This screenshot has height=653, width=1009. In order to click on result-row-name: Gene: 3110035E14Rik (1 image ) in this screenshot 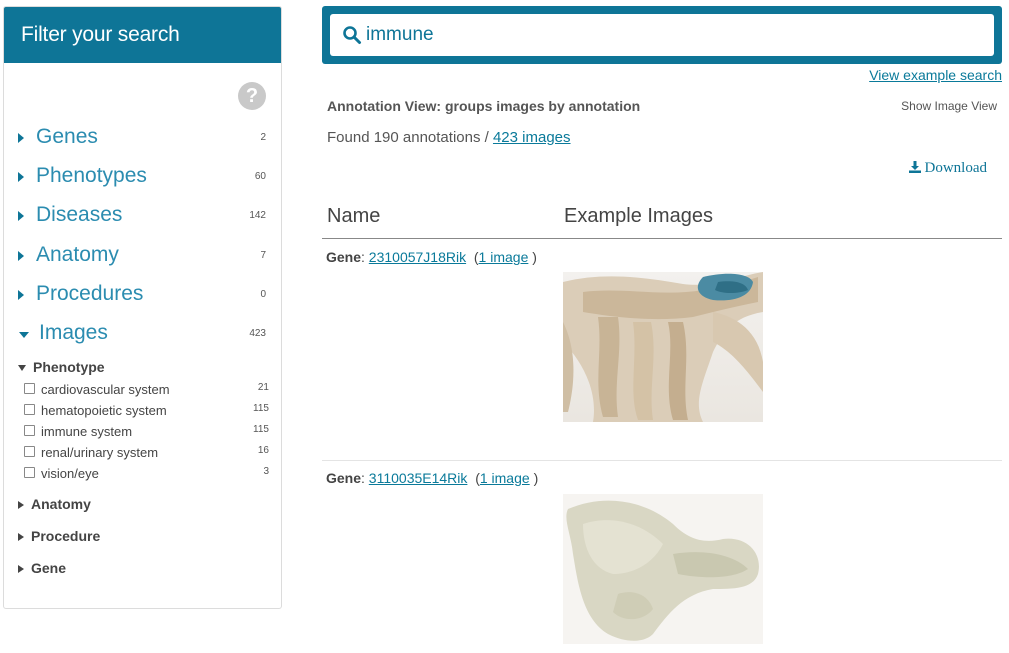, I will do `click(432, 478)`.